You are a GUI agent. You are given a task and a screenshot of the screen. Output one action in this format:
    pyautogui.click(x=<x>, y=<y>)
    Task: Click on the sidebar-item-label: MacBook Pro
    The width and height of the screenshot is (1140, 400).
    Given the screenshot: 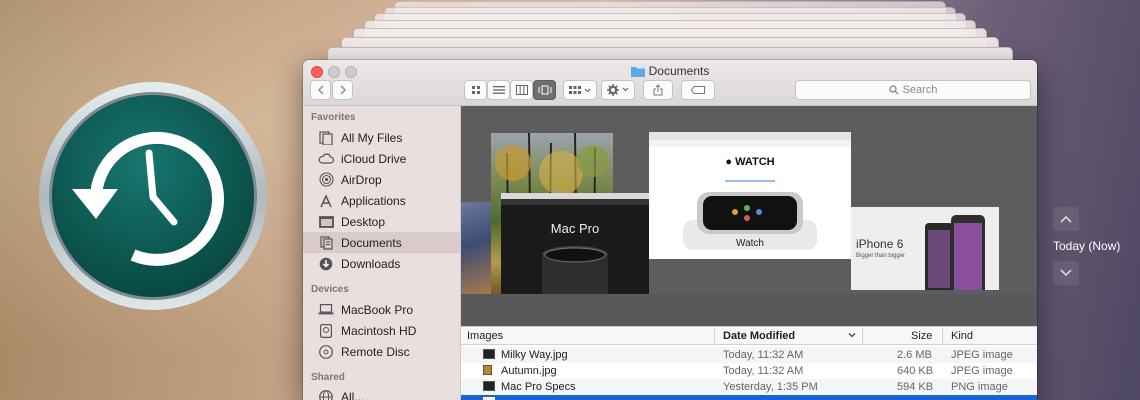 What is the action you would take?
    pyautogui.click(x=377, y=309)
    